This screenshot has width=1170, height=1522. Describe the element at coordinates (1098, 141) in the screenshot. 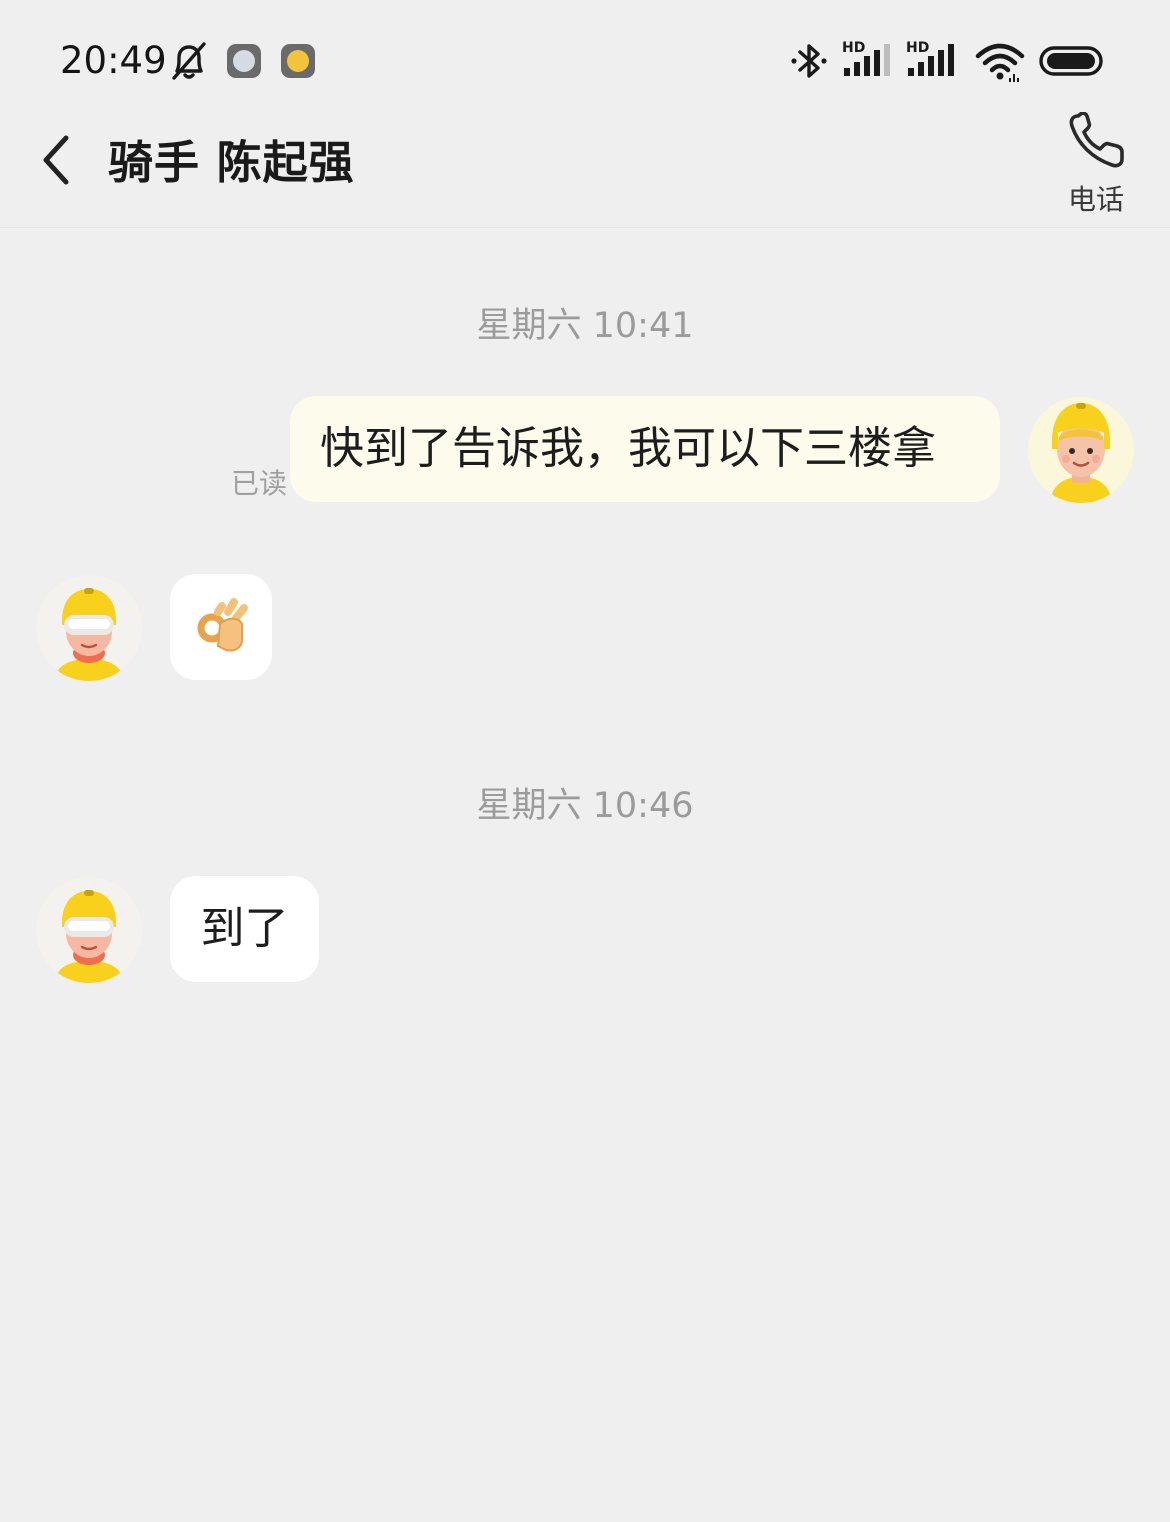

I see `phone-icon` at that location.